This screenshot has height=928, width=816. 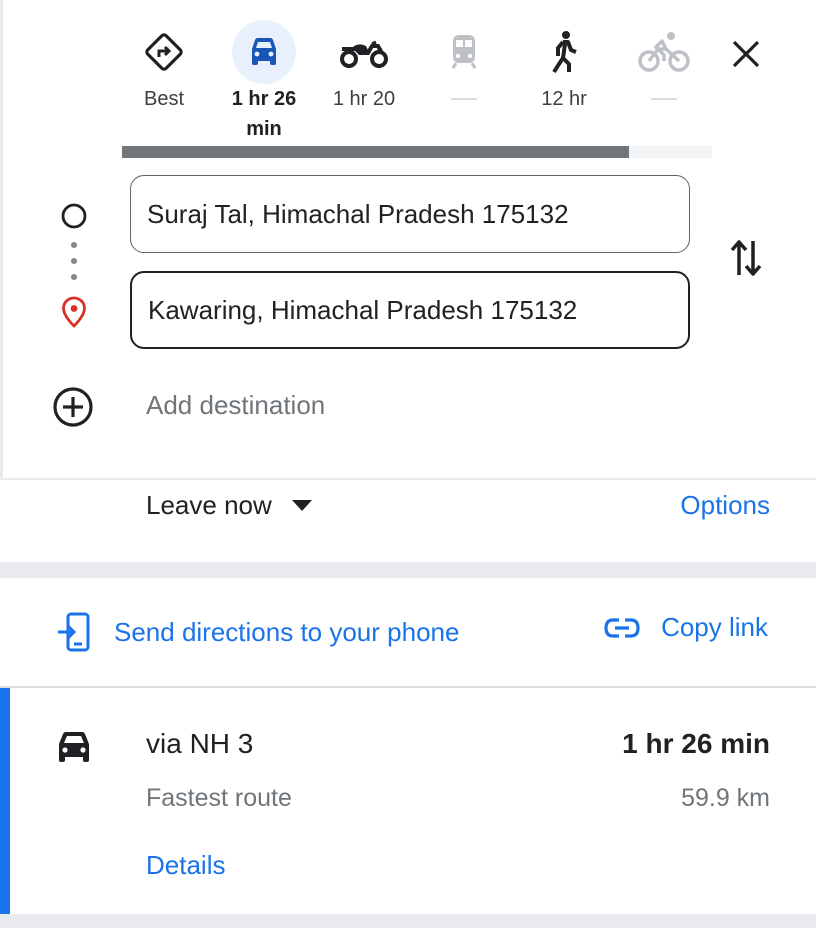 I want to click on mode-driving-label: 1 hr 26 min, so click(x=264, y=114).